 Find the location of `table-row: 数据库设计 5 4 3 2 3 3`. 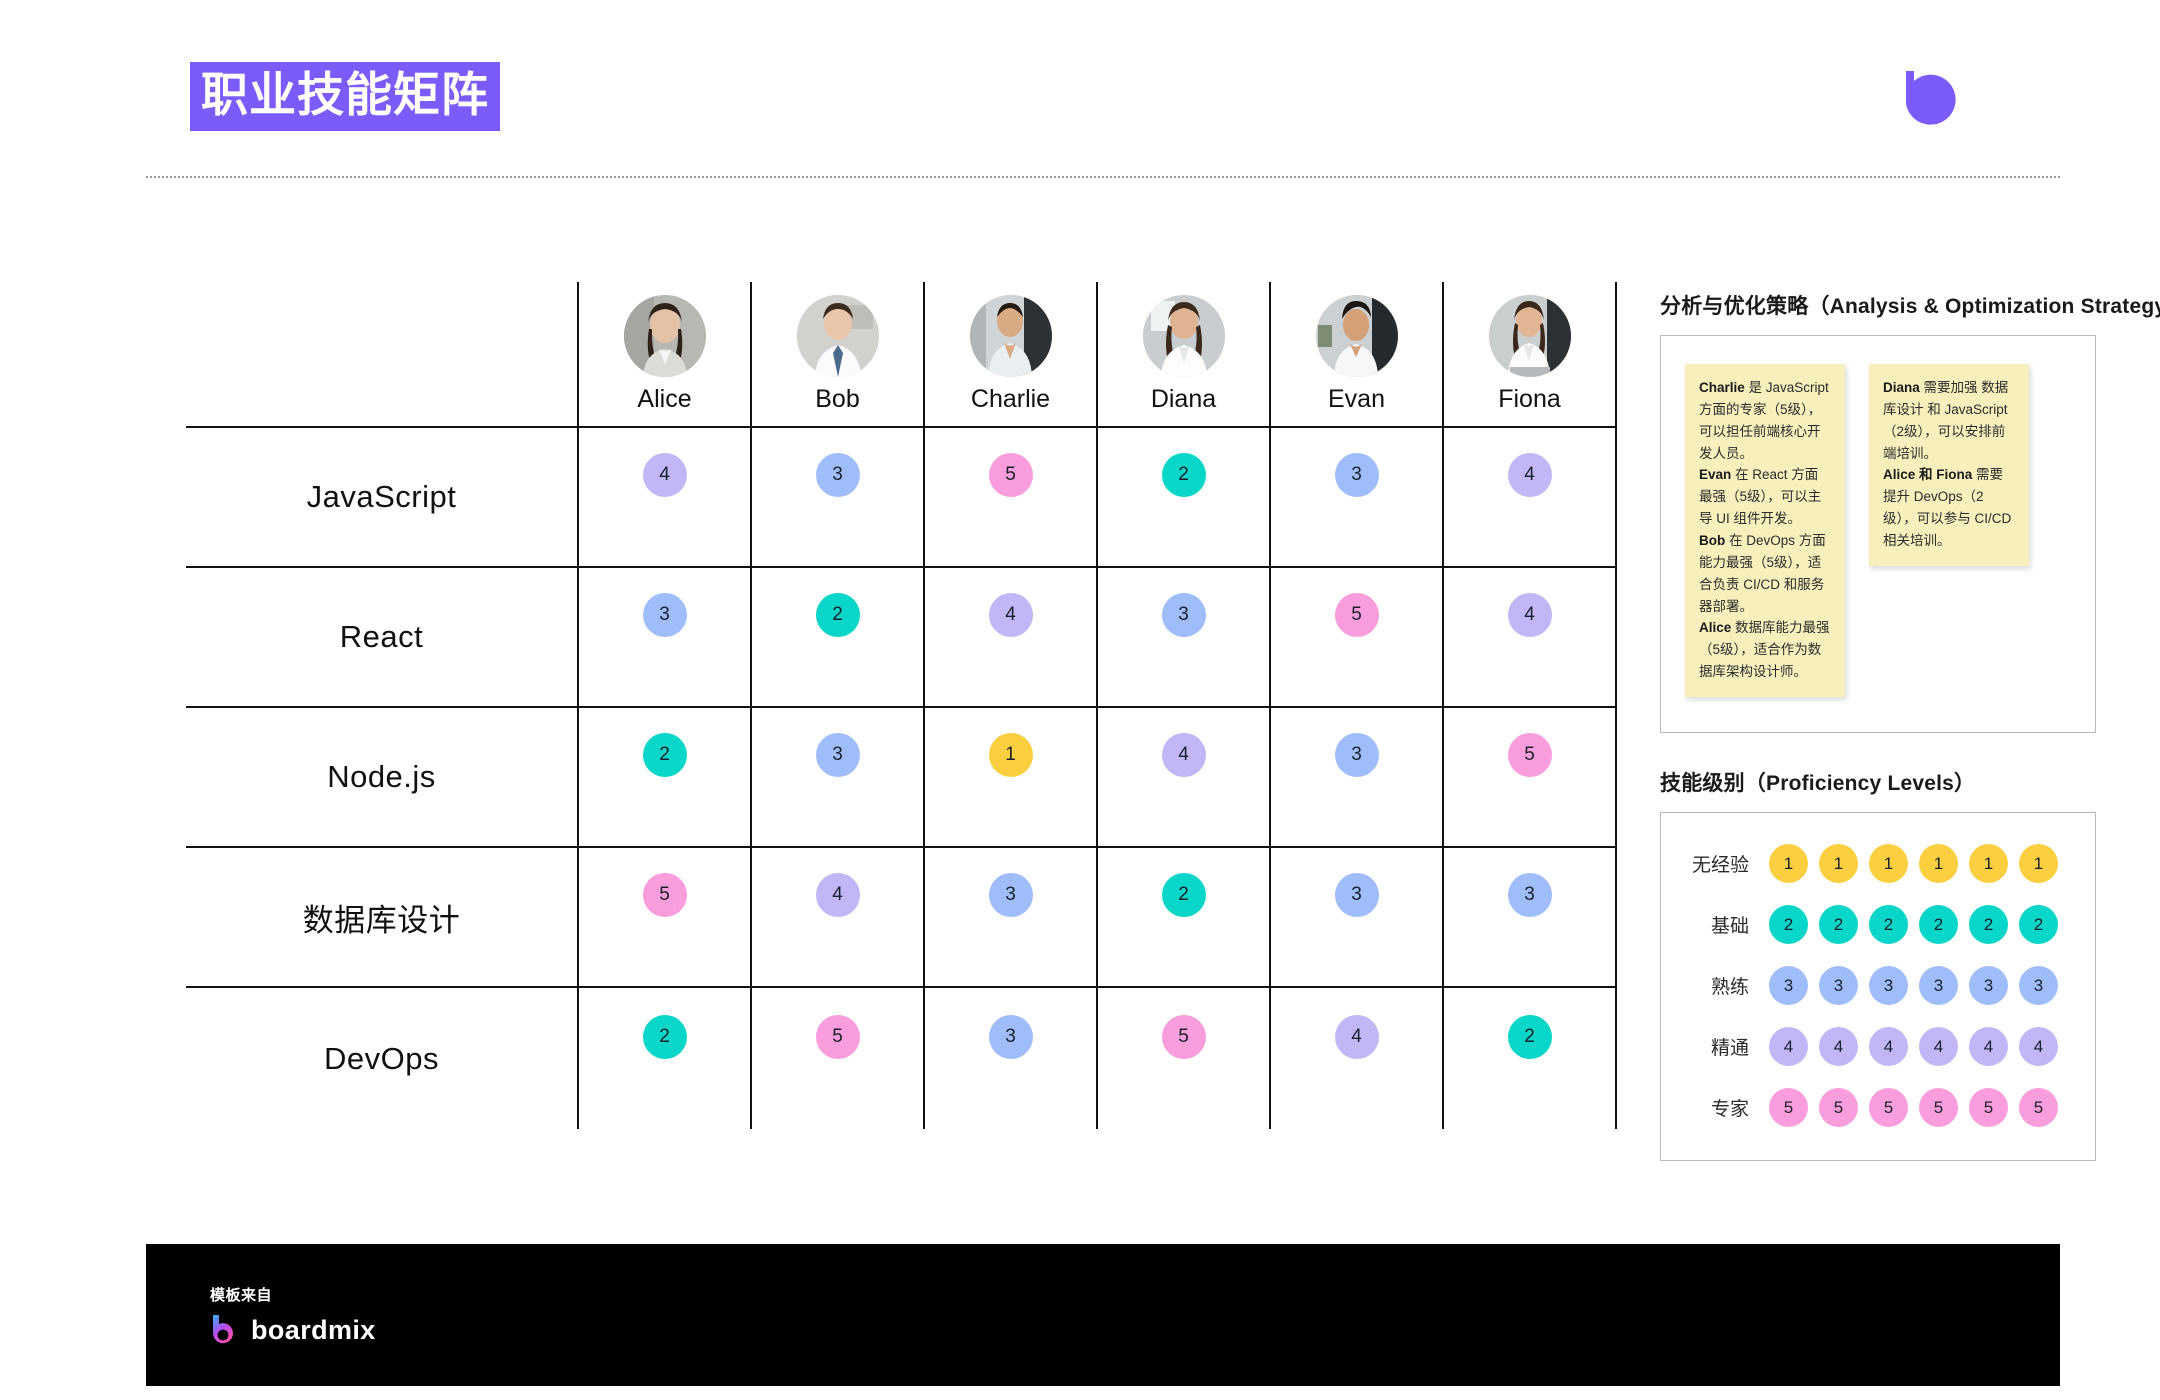

table-row: 数据库设计 5 4 3 2 3 3 is located at coordinates (901, 917).